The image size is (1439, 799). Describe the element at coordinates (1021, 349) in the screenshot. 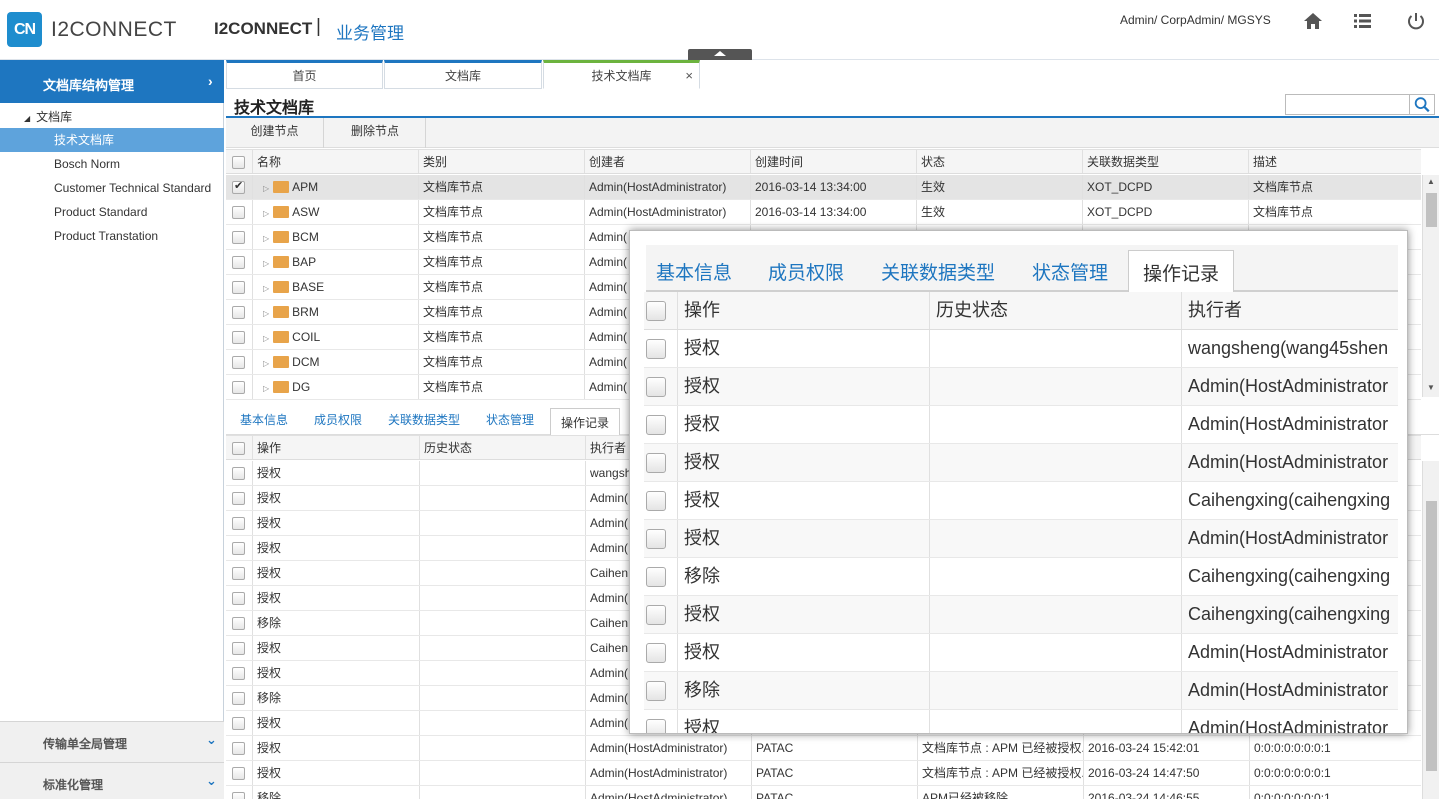

I see `zoom-table-row: 授权 wangsheng(wang45shen` at that location.